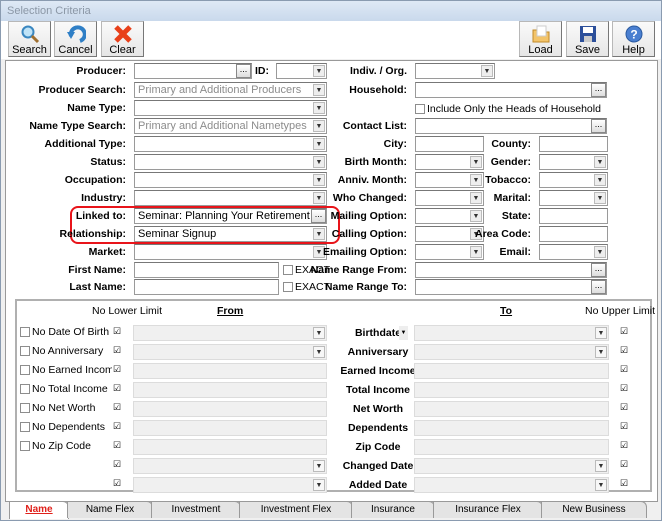 The image size is (662, 521). What do you see at coordinates (540, 39) in the screenshot?
I see `load-button: Load` at bounding box center [540, 39].